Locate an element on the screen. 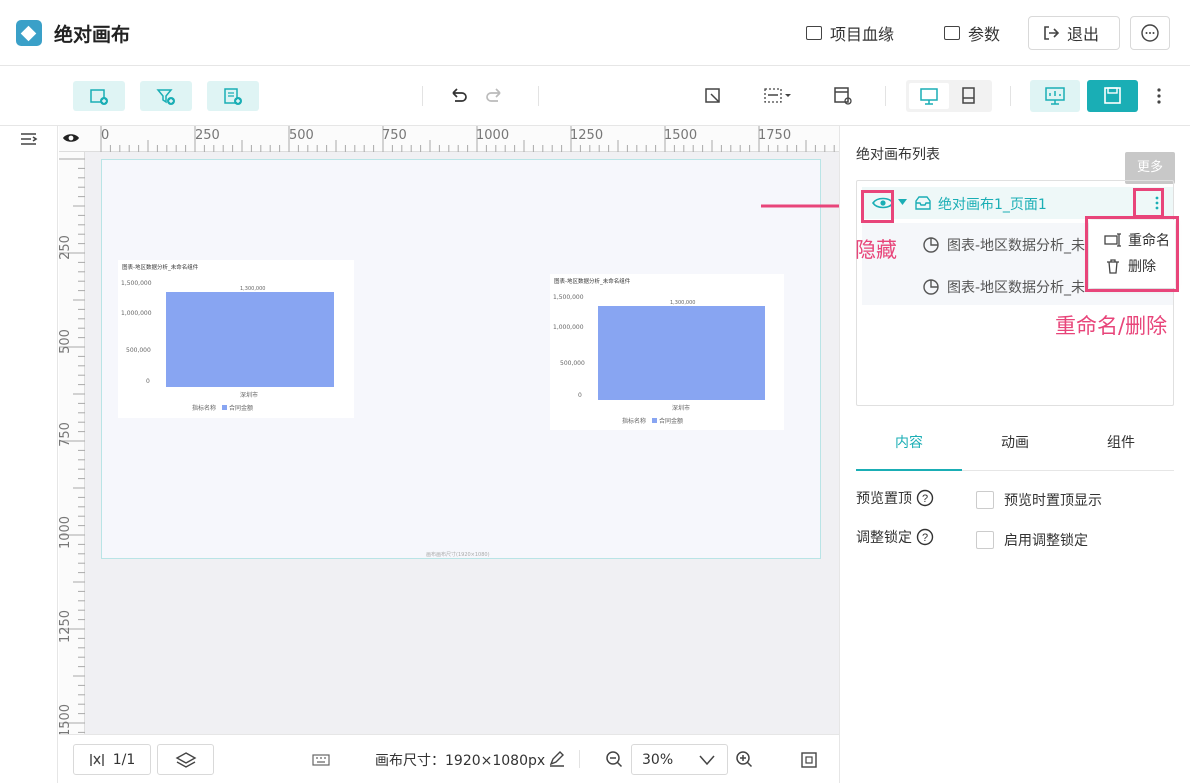  setting-row-preview-top: 预览置顶 ? is located at coordinates (895, 498).